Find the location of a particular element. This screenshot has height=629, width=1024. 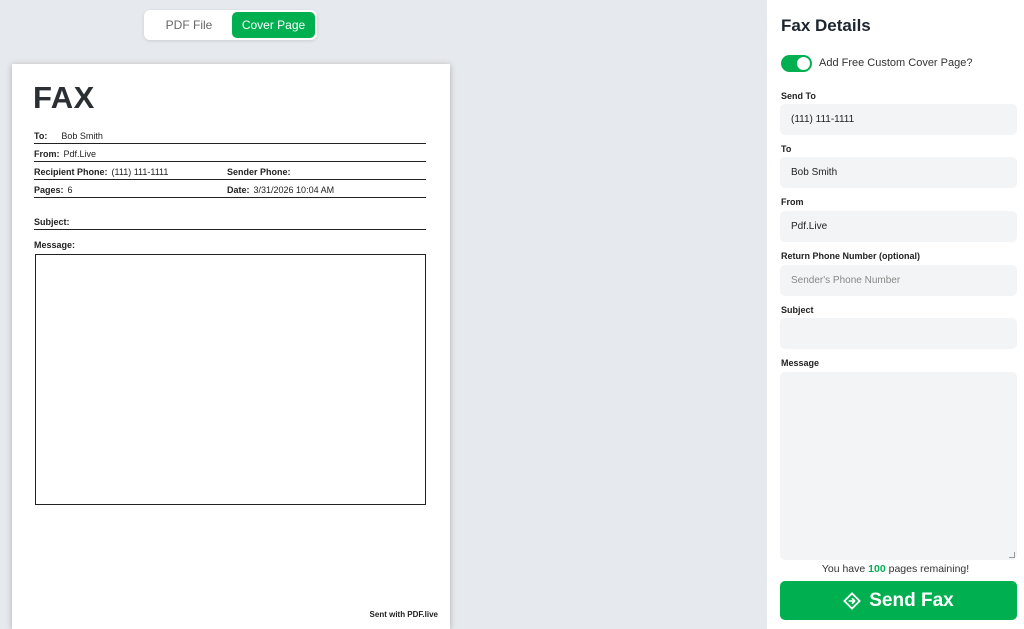

cover-footer: Sent with PDF.live is located at coordinates (403, 614).